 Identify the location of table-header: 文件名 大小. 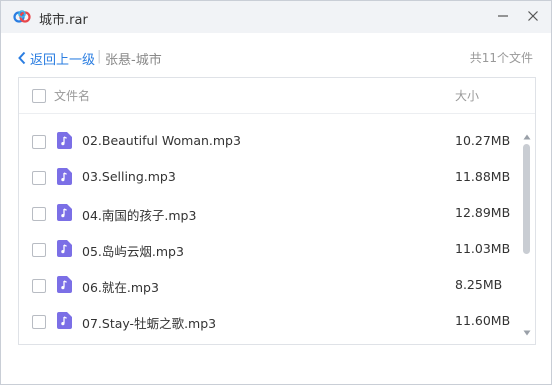
(277, 96).